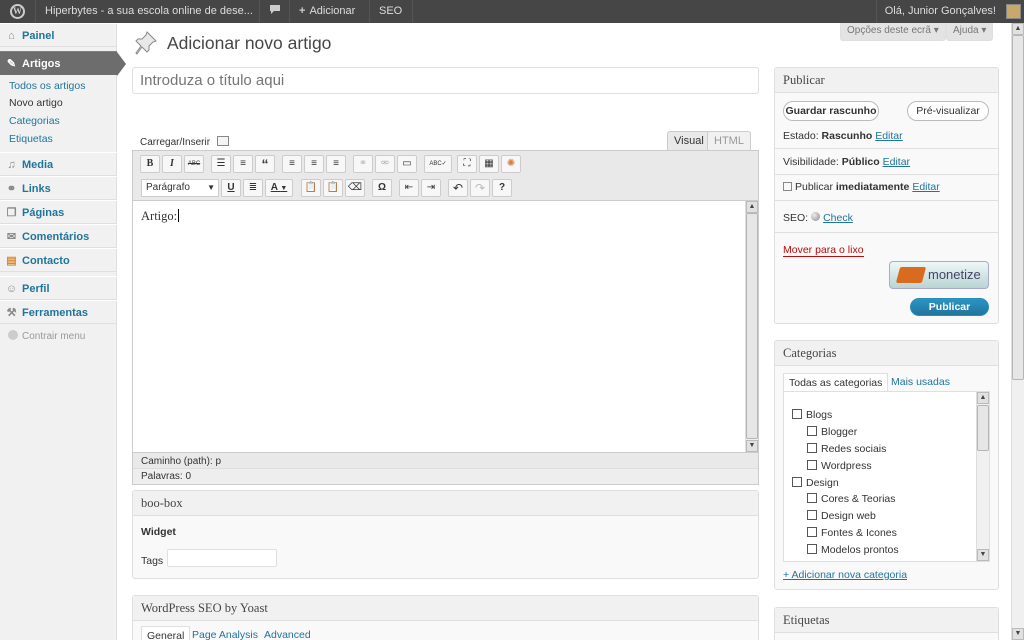 This screenshot has width=1024, height=640. I want to click on indent-button: ⇥, so click(431, 188).